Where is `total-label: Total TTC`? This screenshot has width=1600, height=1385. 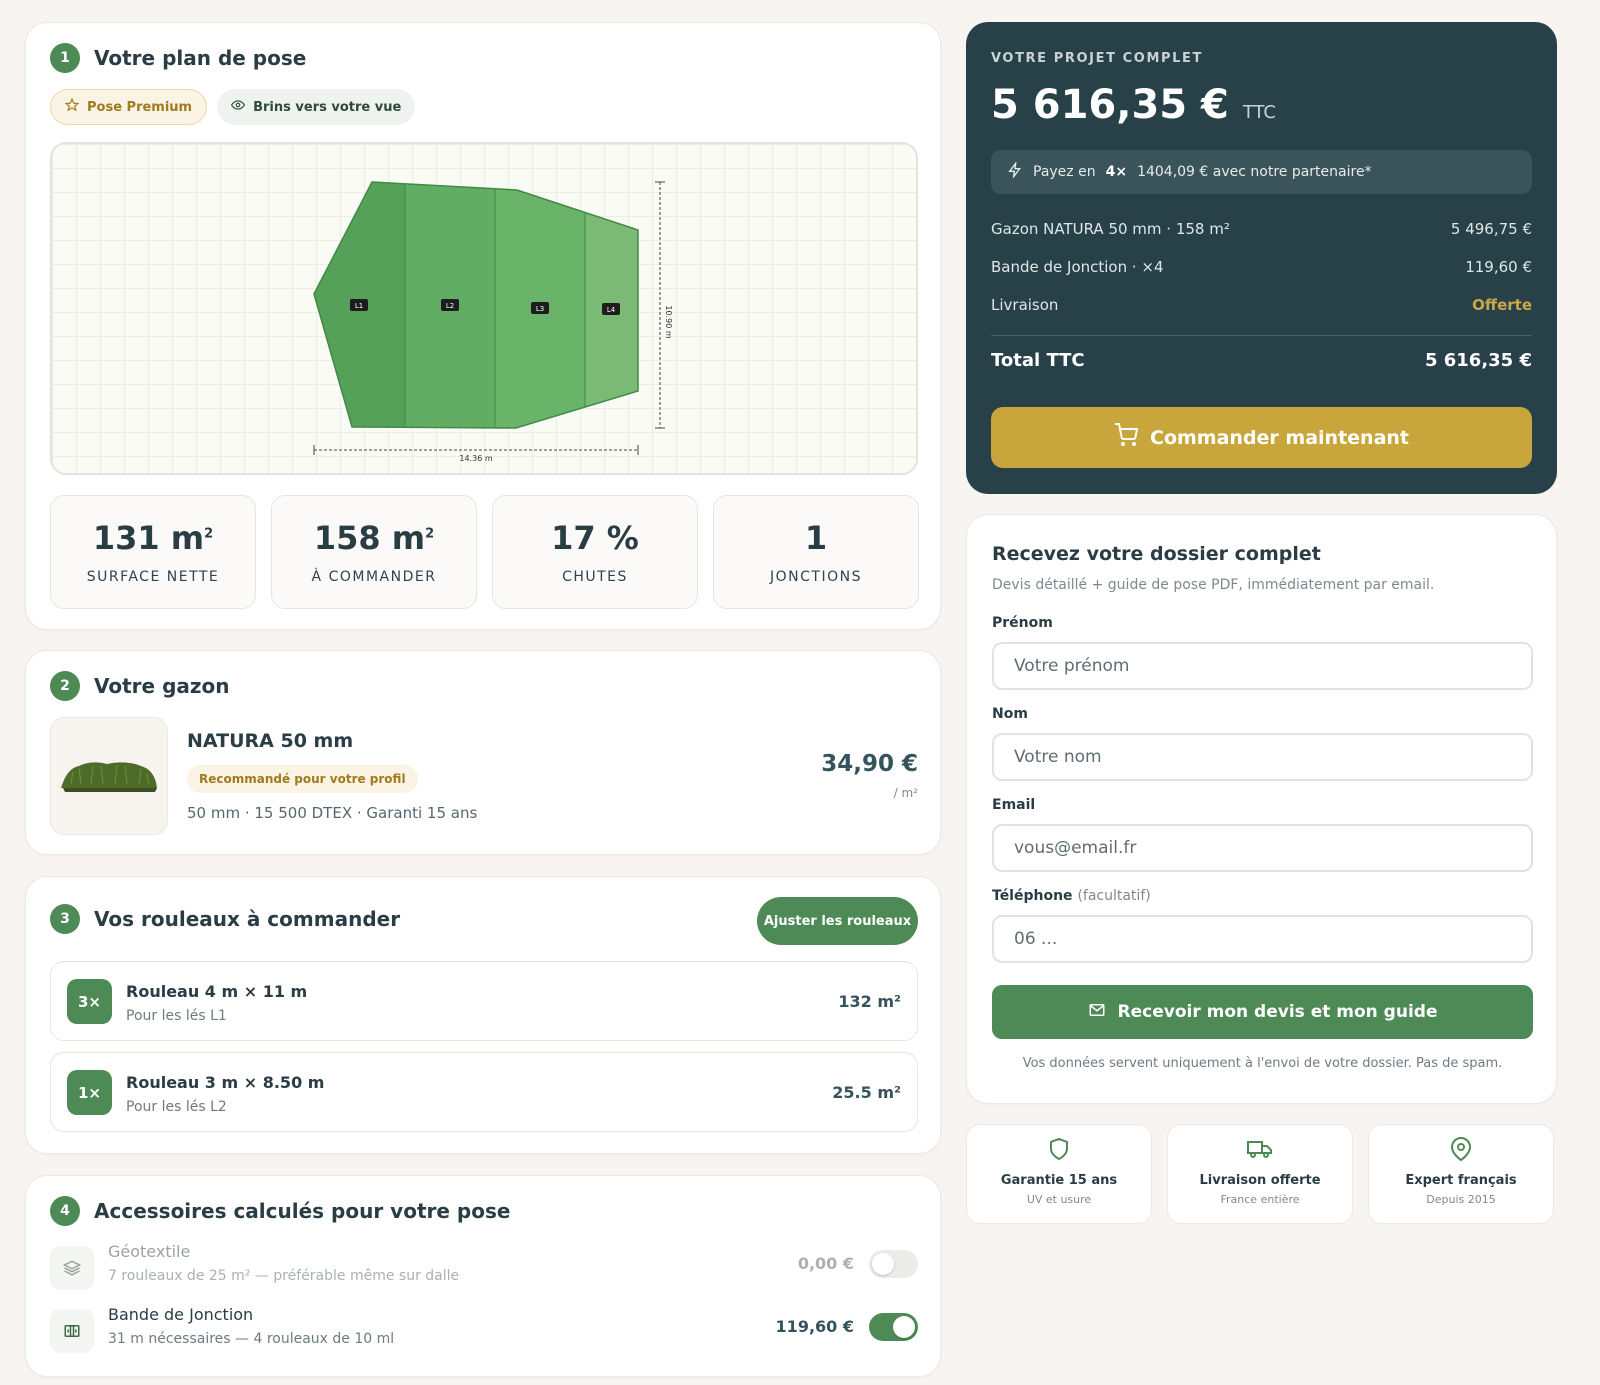
total-label: Total TTC is located at coordinates (1038, 360).